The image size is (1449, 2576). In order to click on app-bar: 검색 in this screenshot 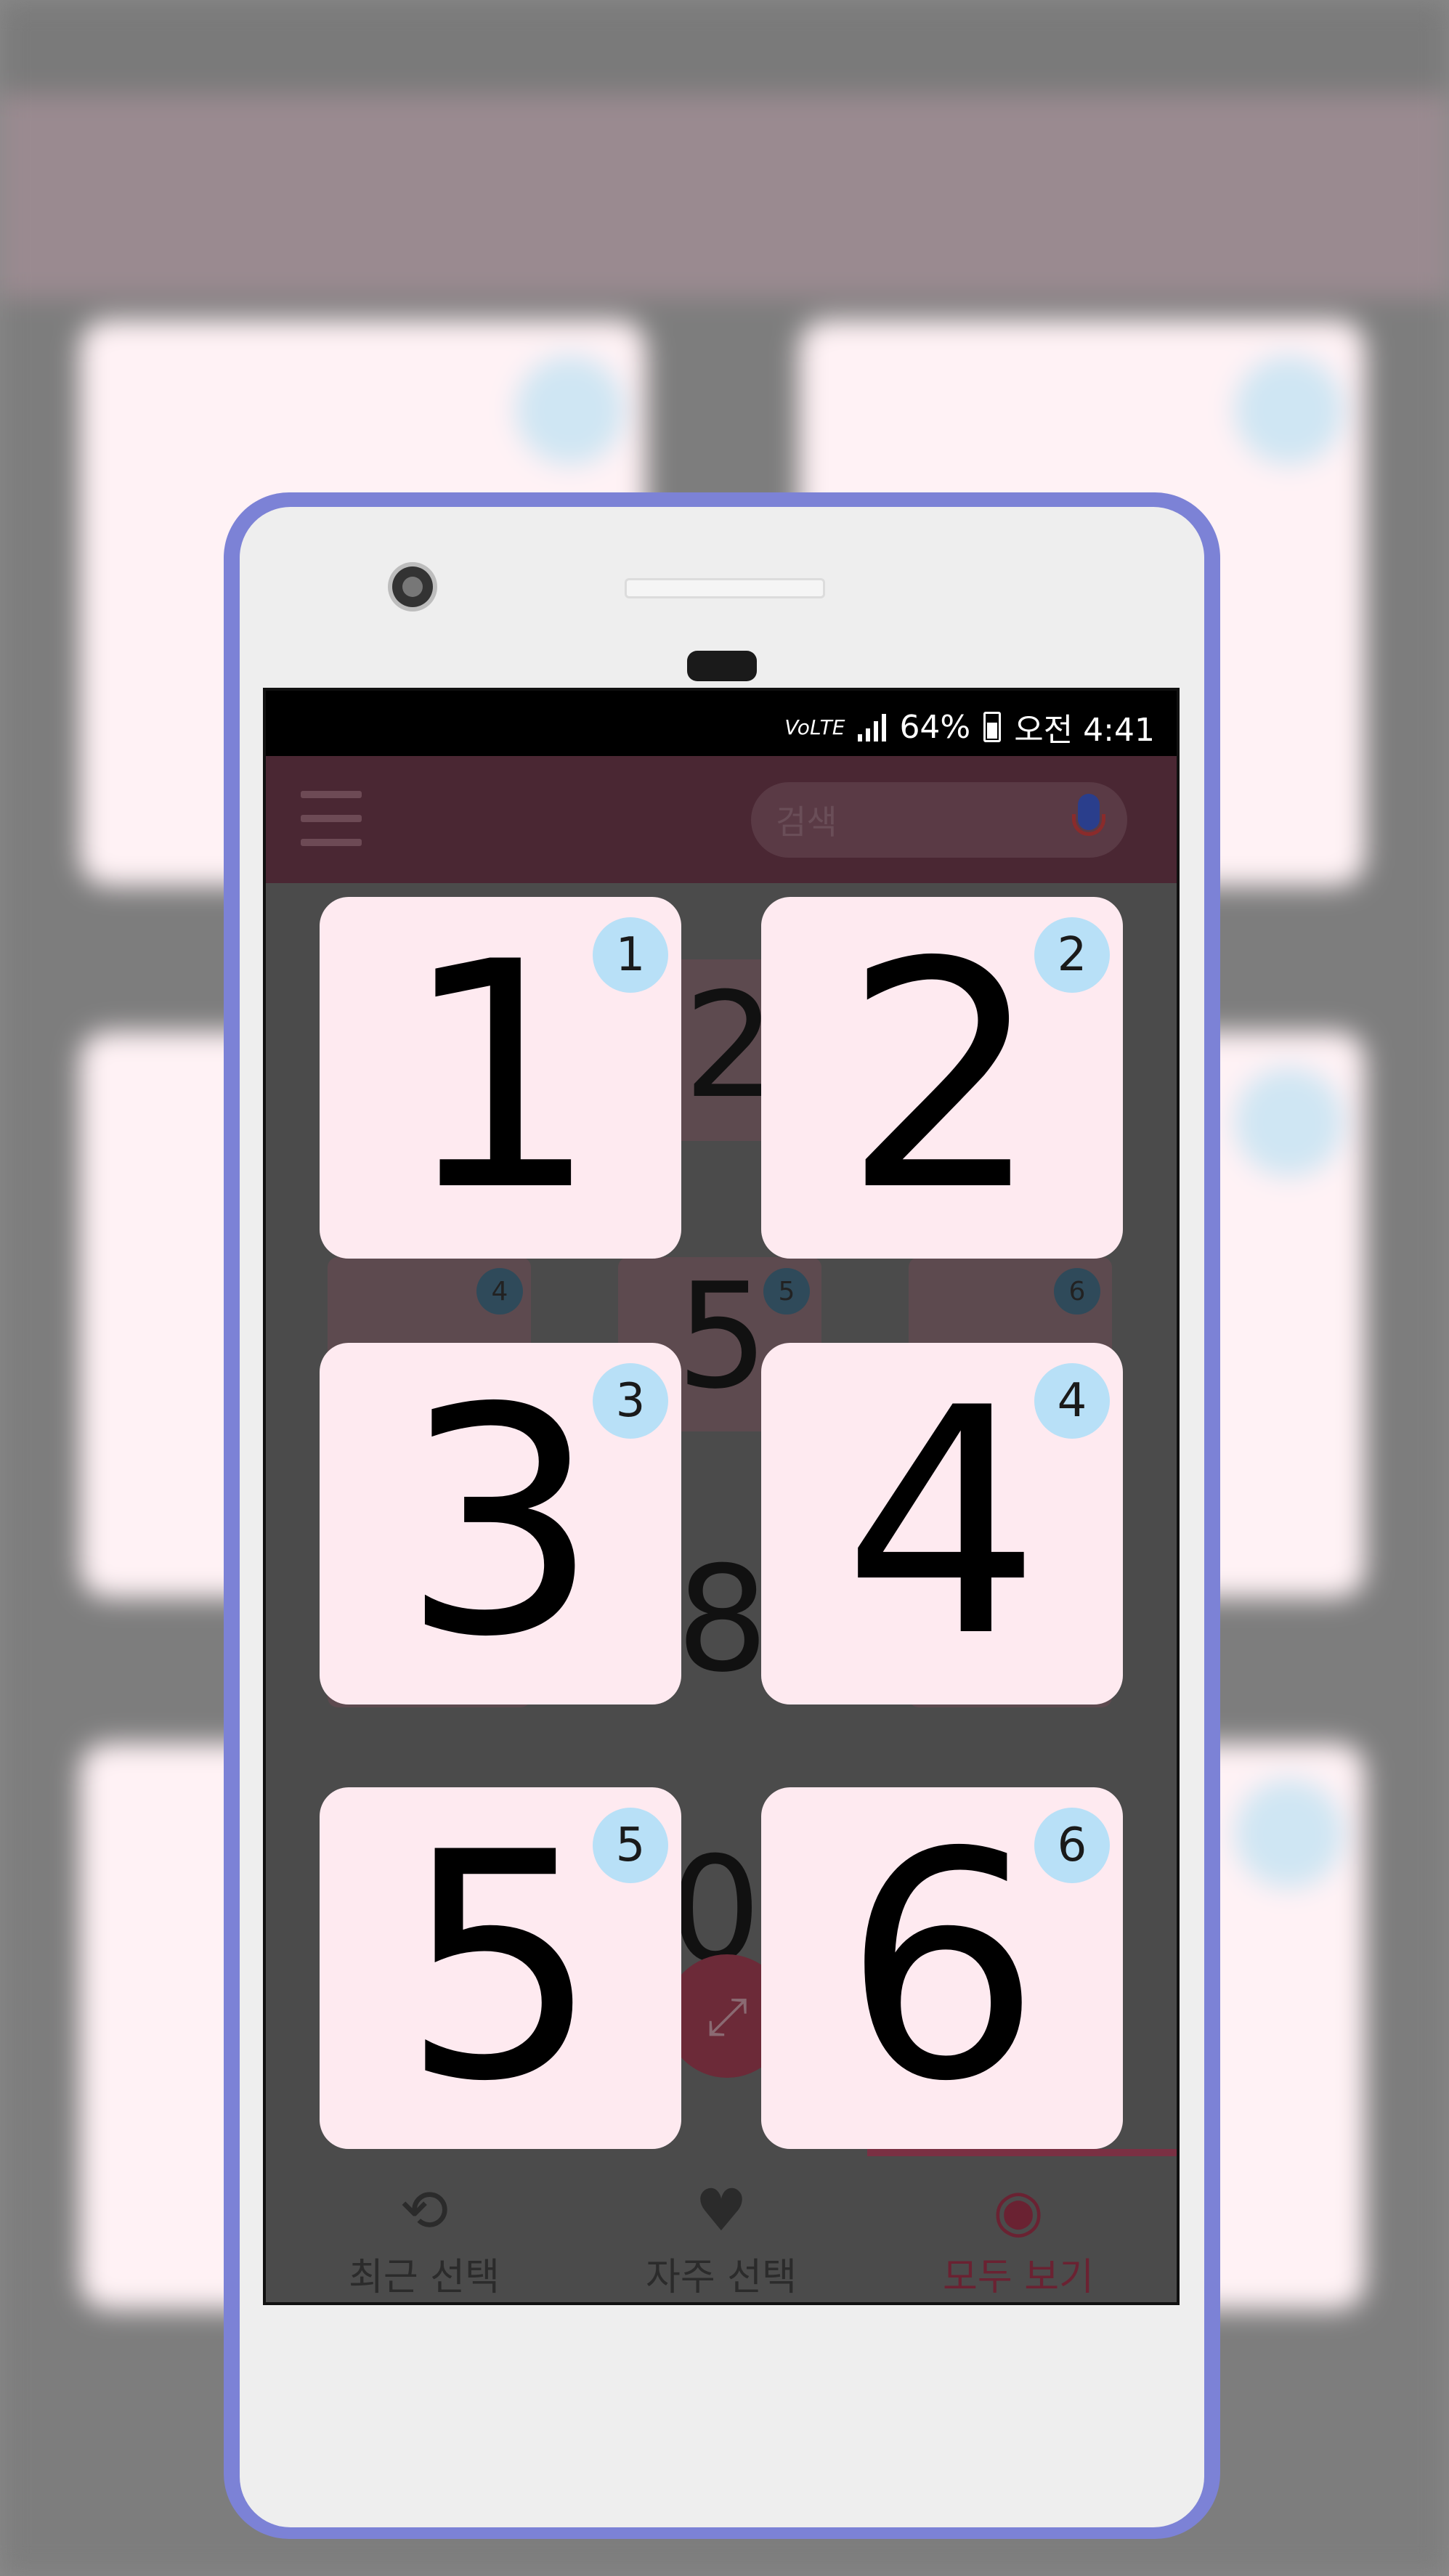, I will do `click(721, 820)`.